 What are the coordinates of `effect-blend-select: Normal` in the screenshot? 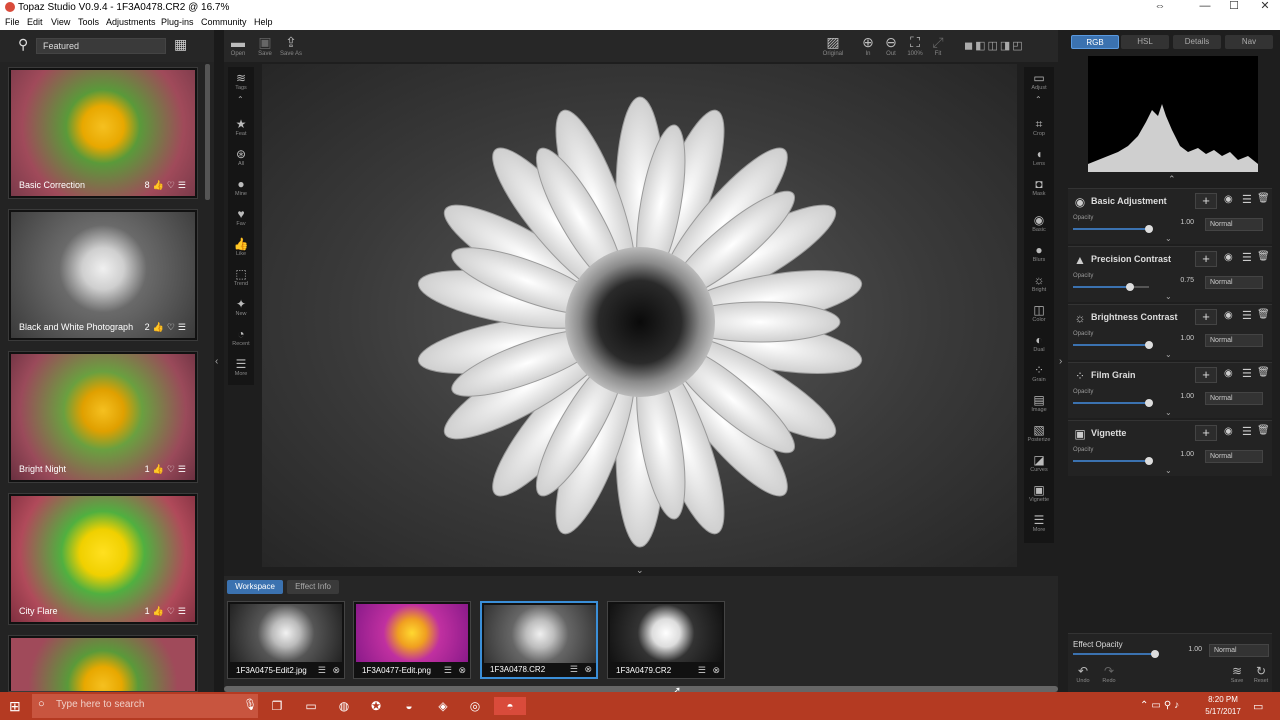 It's located at (1239, 650).